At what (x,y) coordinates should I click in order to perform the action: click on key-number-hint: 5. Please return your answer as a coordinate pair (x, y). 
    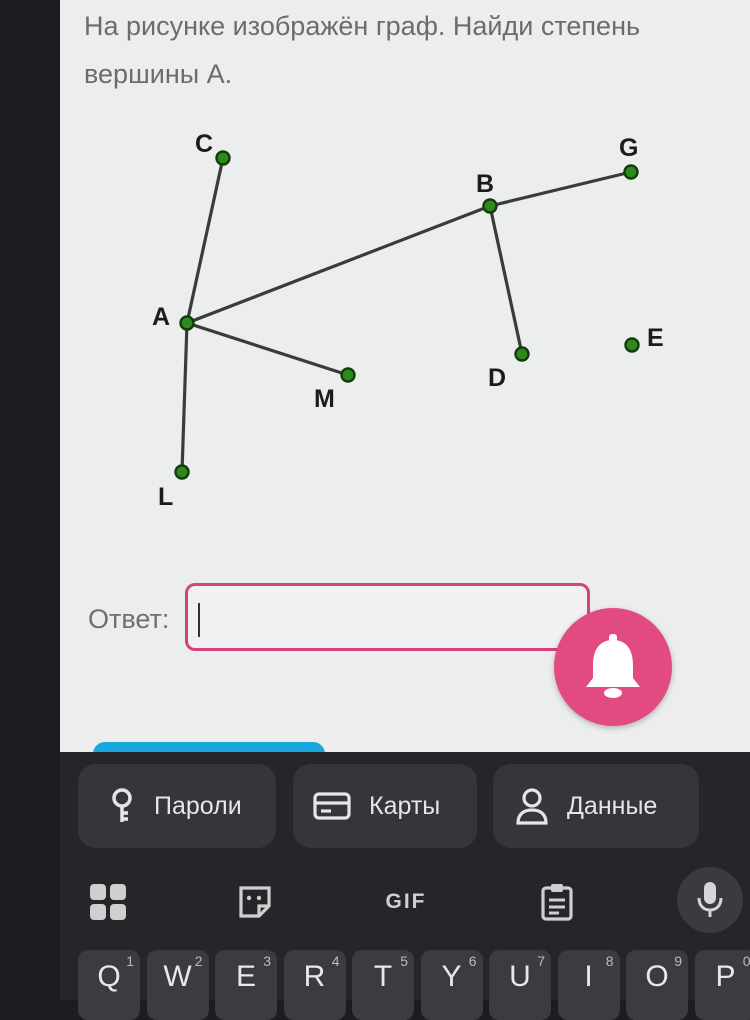
    Looking at the image, I should click on (404, 961).